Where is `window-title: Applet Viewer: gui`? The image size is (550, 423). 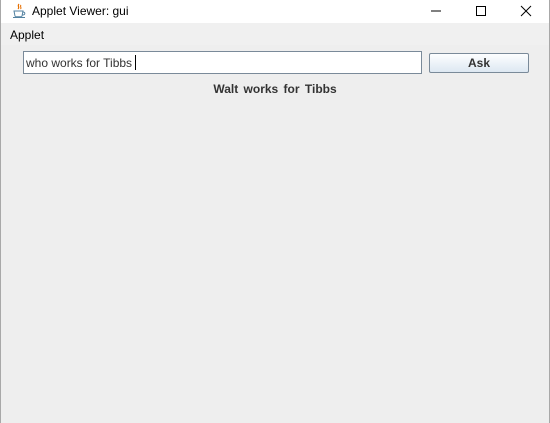 window-title: Applet Viewer: gui is located at coordinates (80, 11).